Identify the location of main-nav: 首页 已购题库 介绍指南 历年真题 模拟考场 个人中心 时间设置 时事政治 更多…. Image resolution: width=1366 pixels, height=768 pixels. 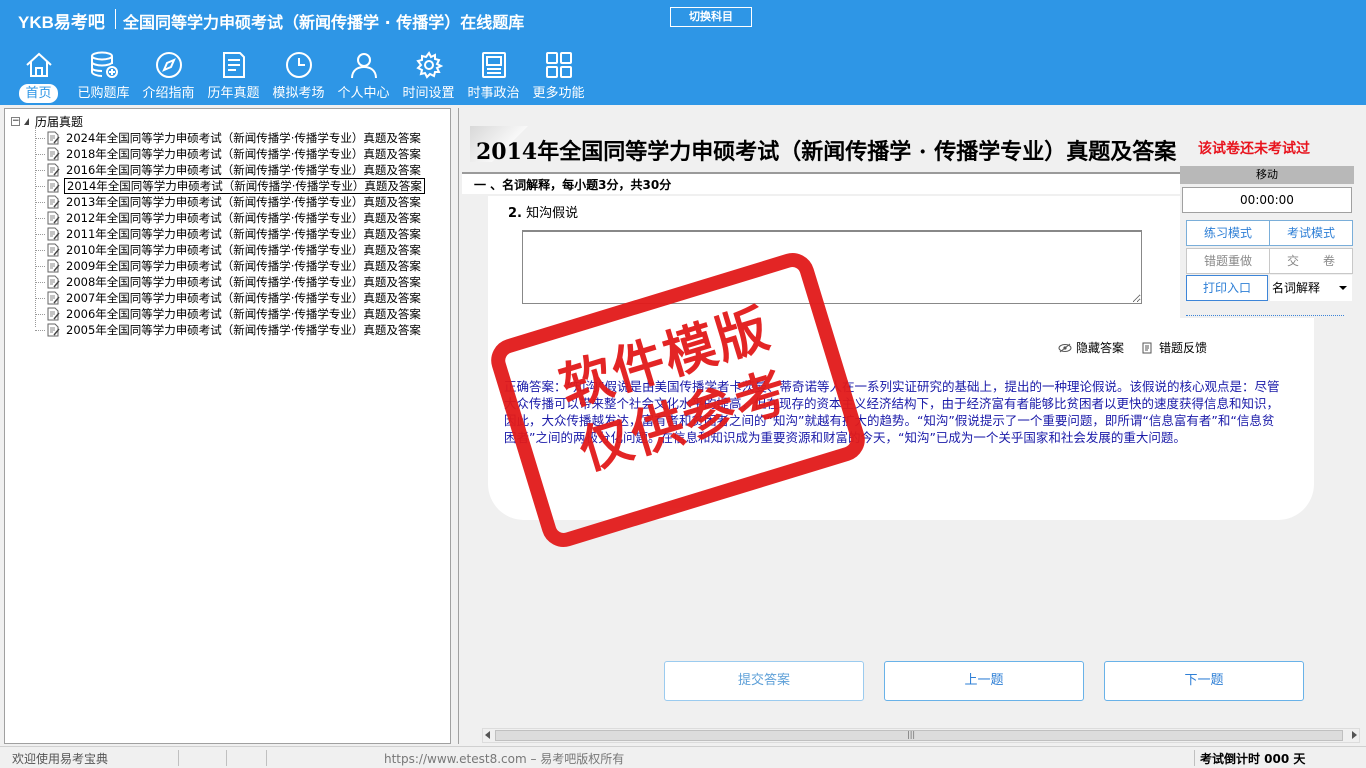
(298, 76).